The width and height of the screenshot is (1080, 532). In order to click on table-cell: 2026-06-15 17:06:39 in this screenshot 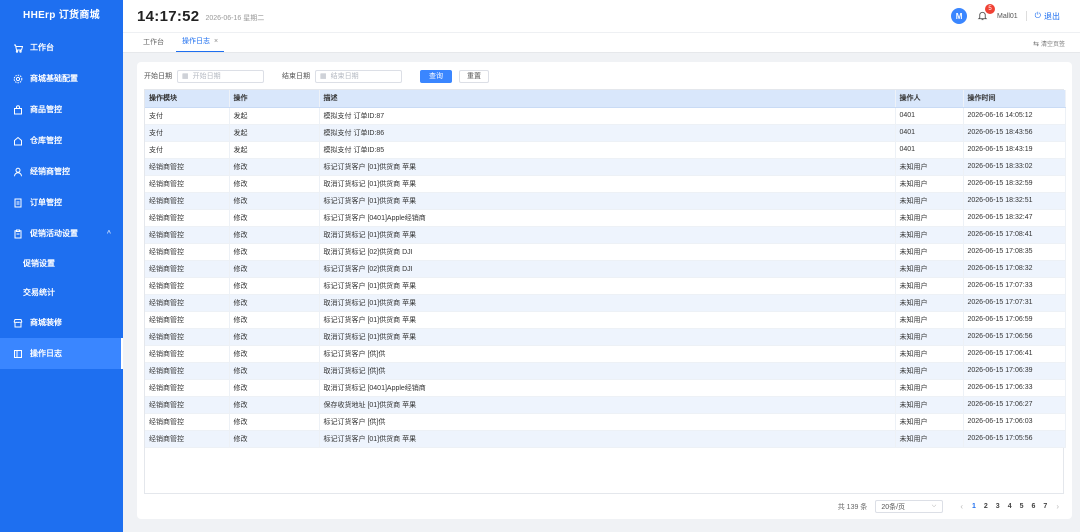, I will do `click(1014, 371)`.